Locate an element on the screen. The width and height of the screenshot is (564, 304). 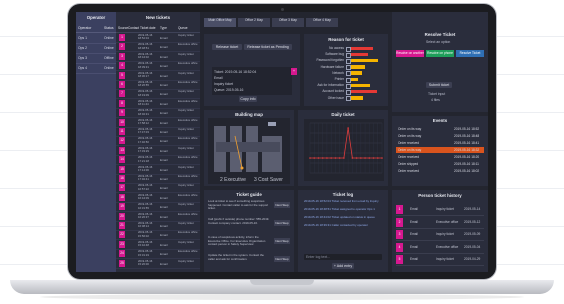
ticket-number-badge: 7 is located at coordinates (122, 94).